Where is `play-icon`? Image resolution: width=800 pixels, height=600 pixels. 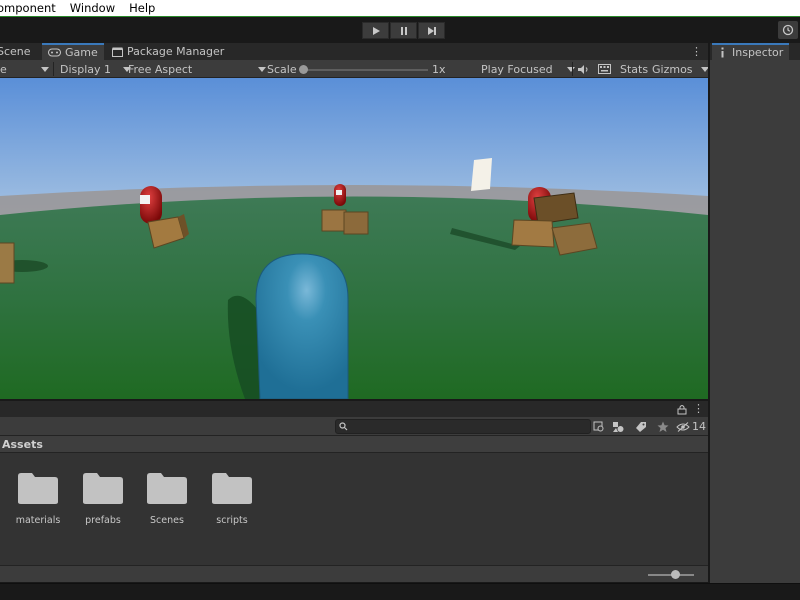 play-icon is located at coordinates (376, 30).